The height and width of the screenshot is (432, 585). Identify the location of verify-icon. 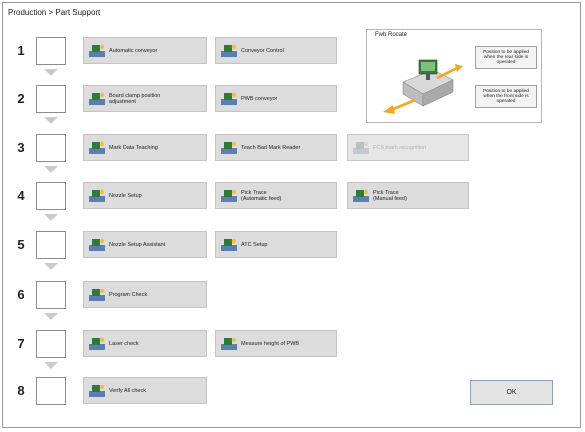
(97, 391).